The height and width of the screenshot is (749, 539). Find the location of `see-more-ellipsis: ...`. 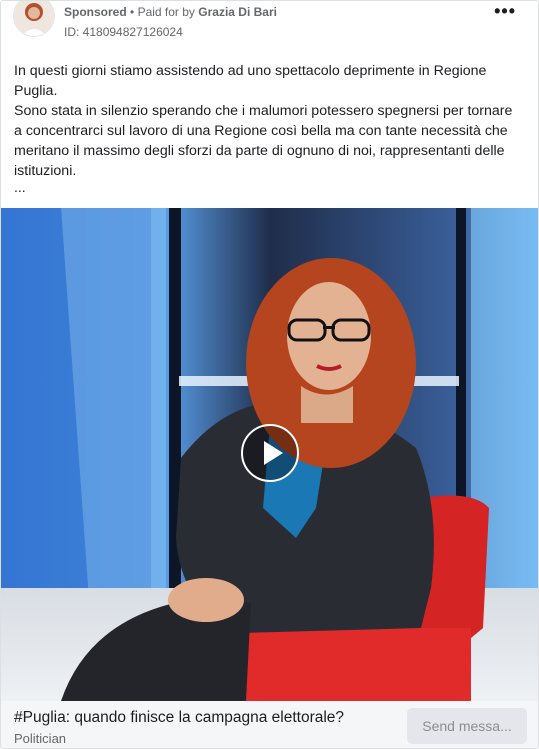

see-more-ellipsis: ... is located at coordinates (20, 187).